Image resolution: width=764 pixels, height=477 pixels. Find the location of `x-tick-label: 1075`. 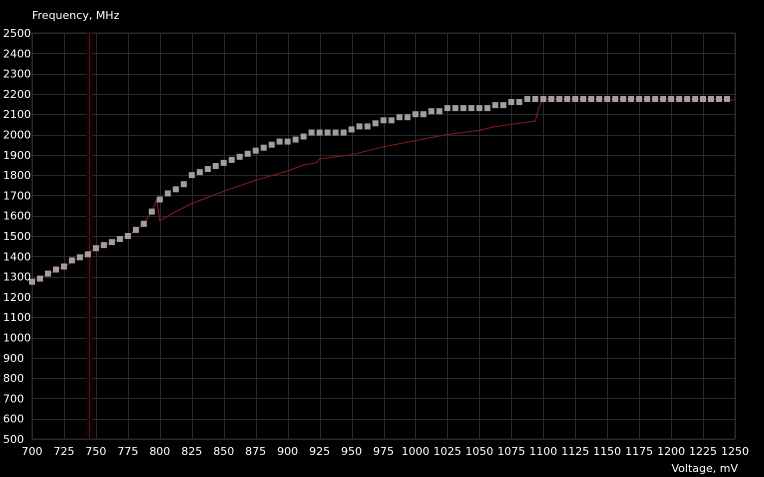

x-tick-label: 1075 is located at coordinates (511, 451).